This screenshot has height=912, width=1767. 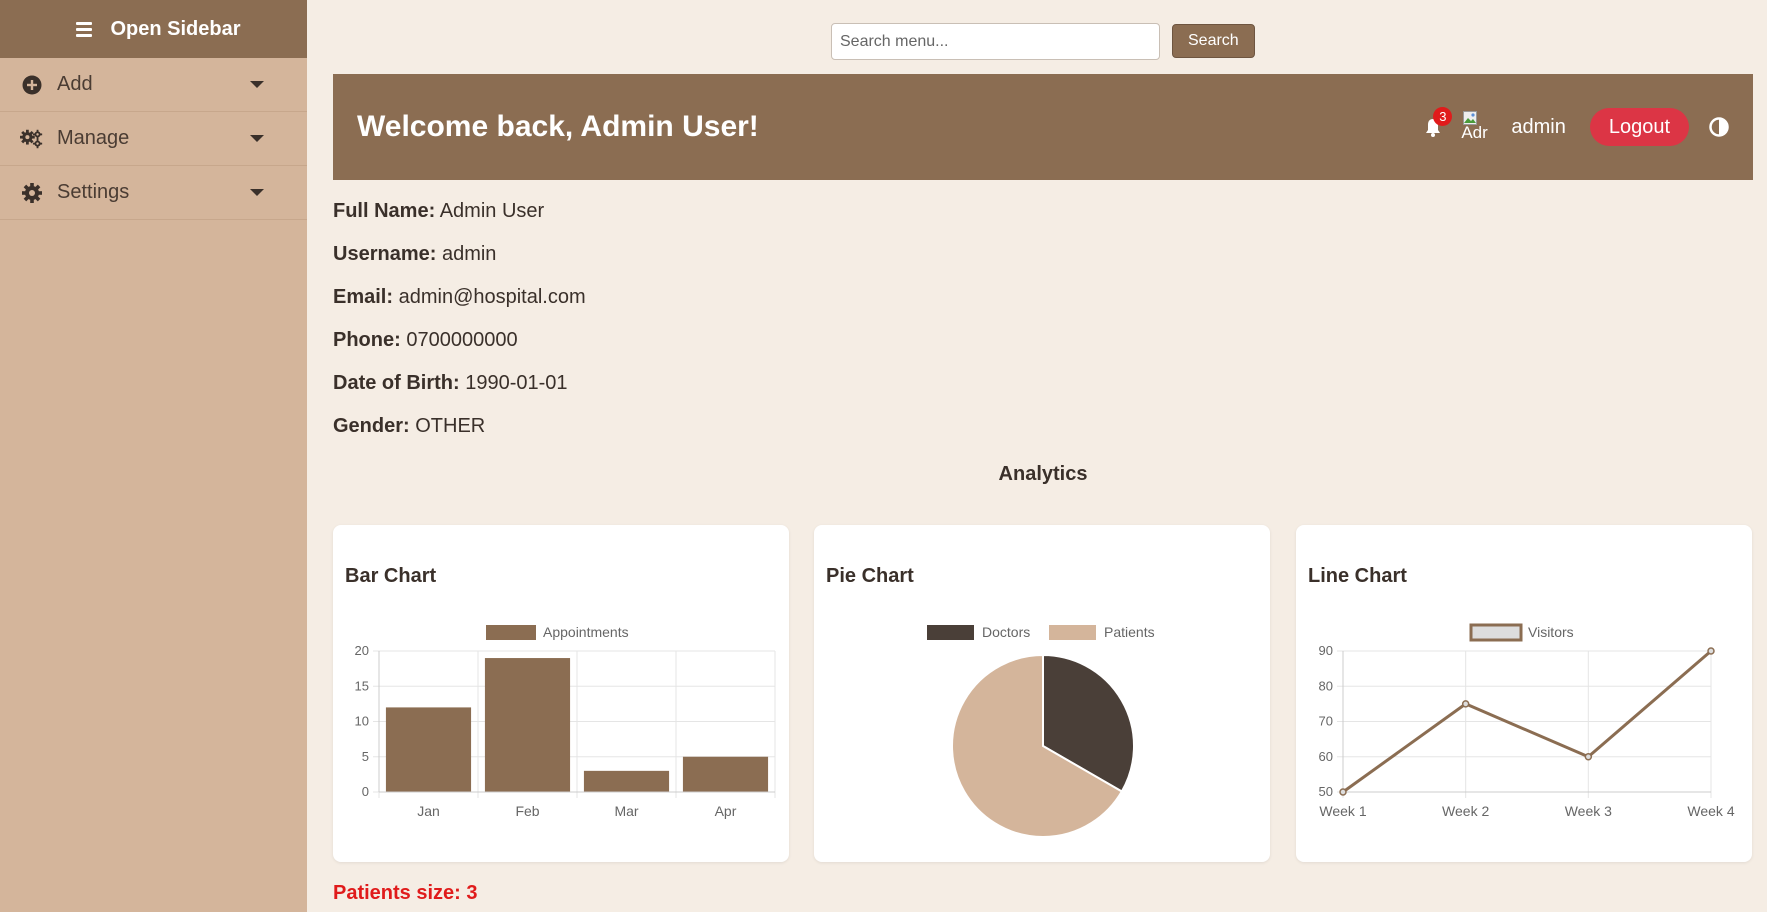 What do you see at coordinates (995, 41) in the screenshot?
I see `search-input` at bounding box center [995, 41].